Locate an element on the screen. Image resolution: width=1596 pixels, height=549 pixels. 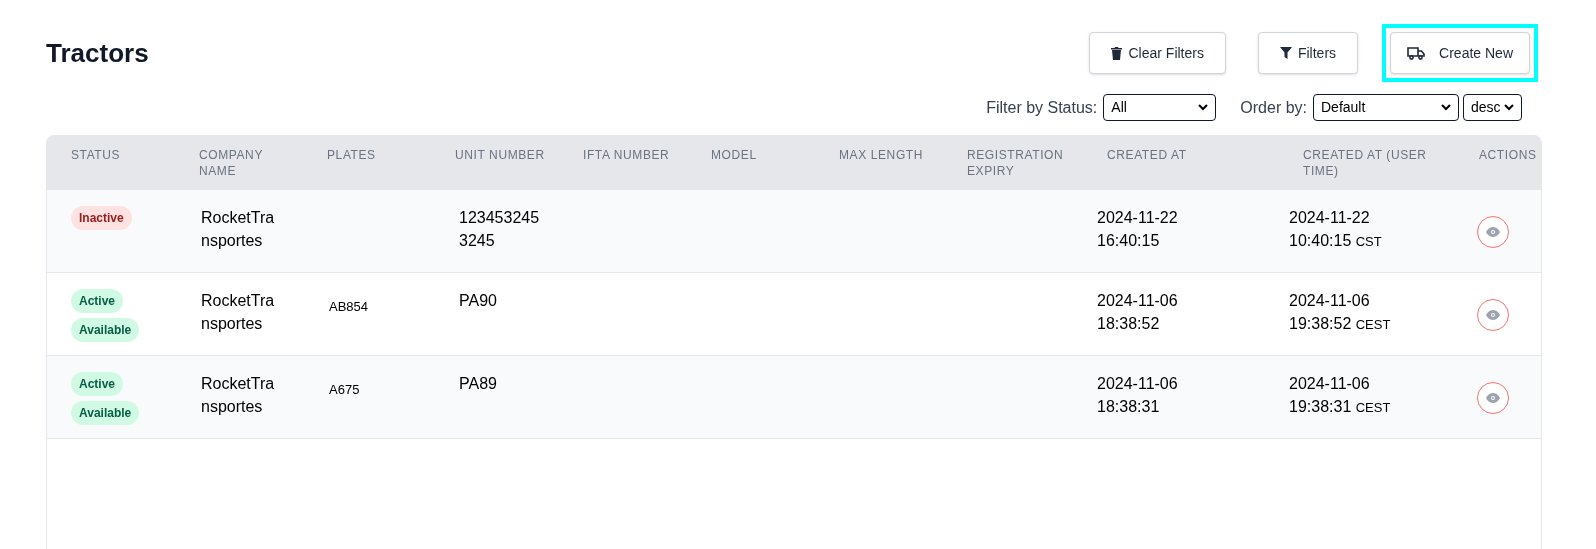
table-cell-text: 2024-11-06 18:38:52 is located at coordinates (1138, 312).